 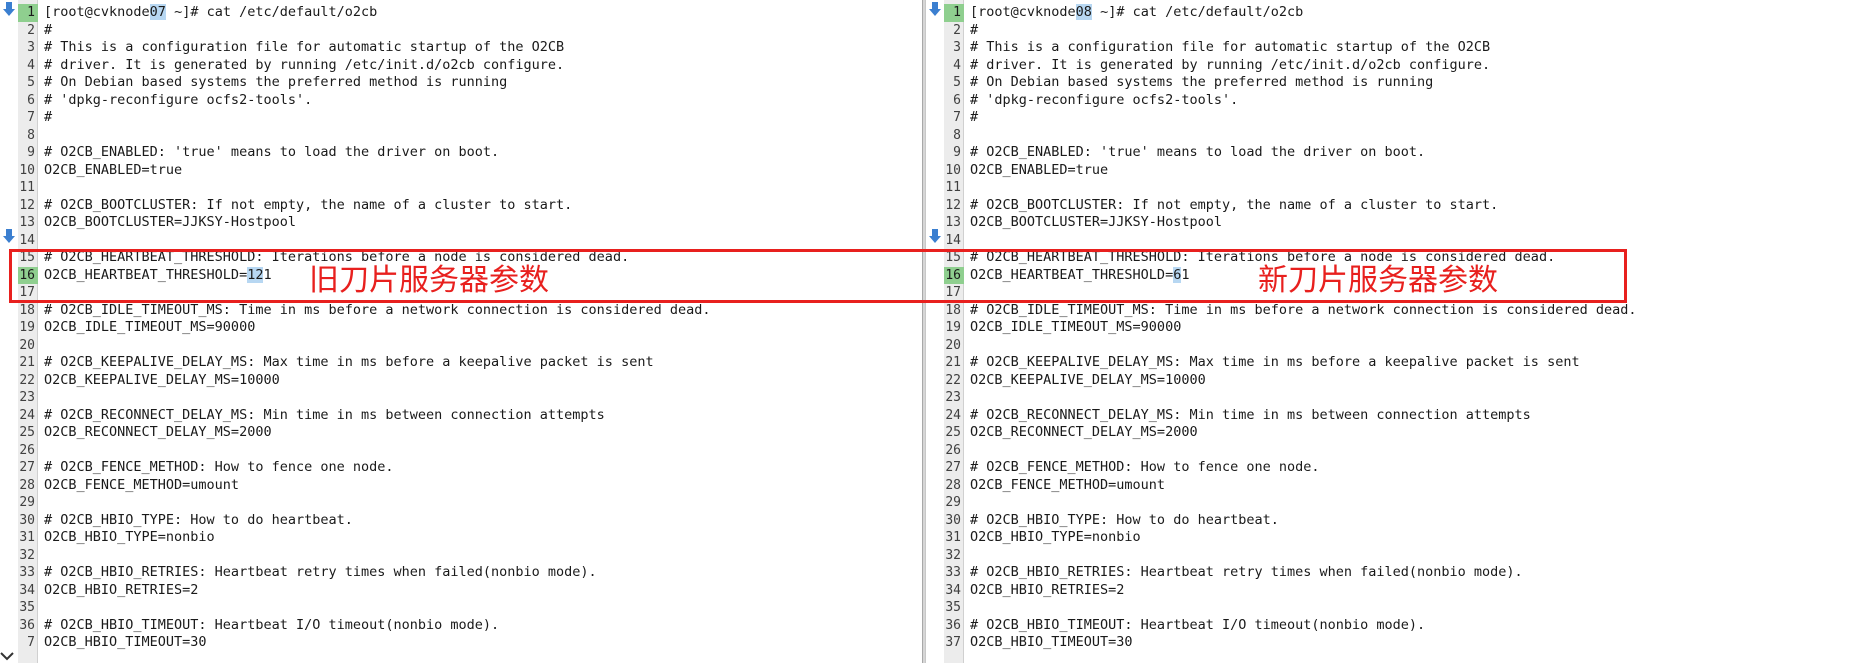 What do you see at coordinates (27, 450) in the screenshot?
I see `line-number: 26` at bounding box center [27, 450].